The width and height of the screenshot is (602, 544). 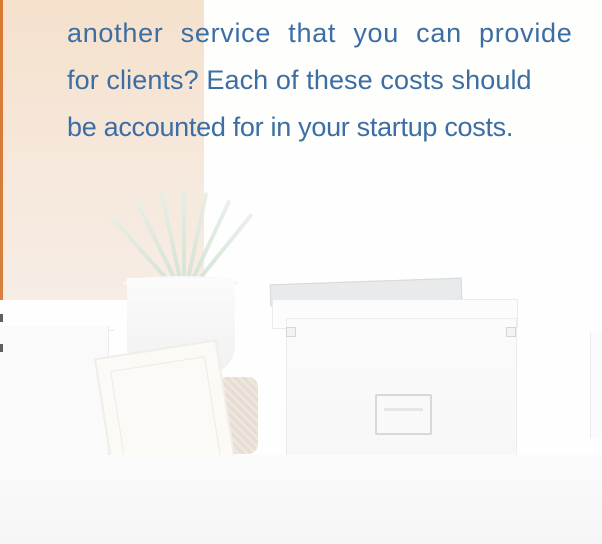 What do you see at coordinates (401, 387) in the screenshot?
I see `white-storage-box` at bounding box center [401, 387].